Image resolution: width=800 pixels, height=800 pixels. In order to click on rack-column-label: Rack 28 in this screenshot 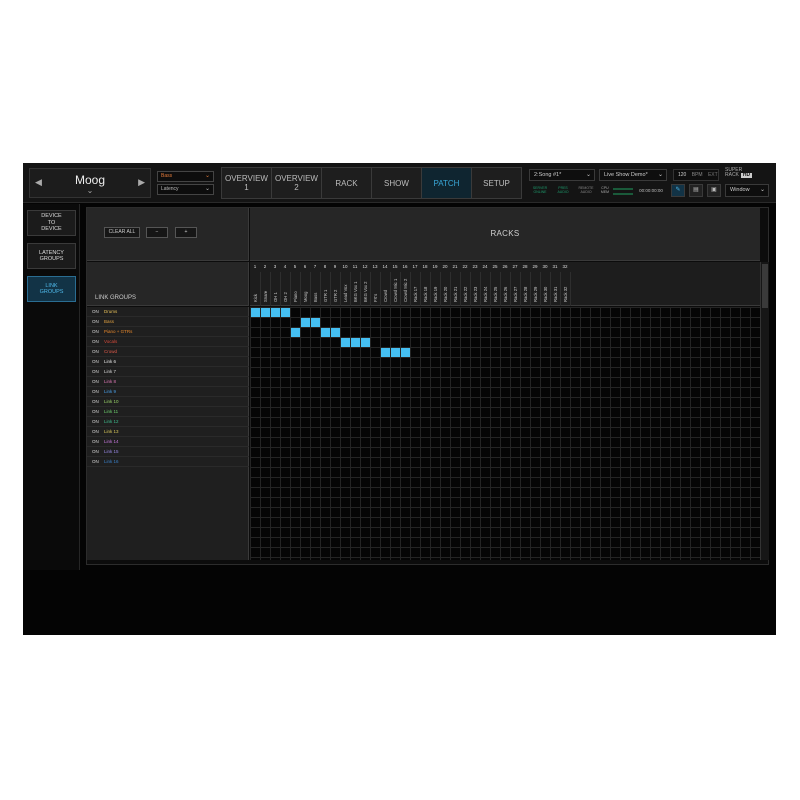, I will do `click(525, 294)`.